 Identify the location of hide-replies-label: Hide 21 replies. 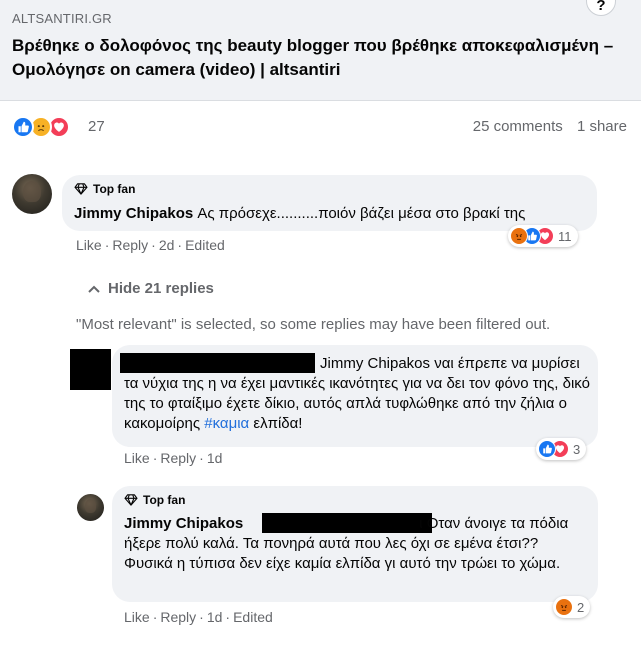
(161, 288).